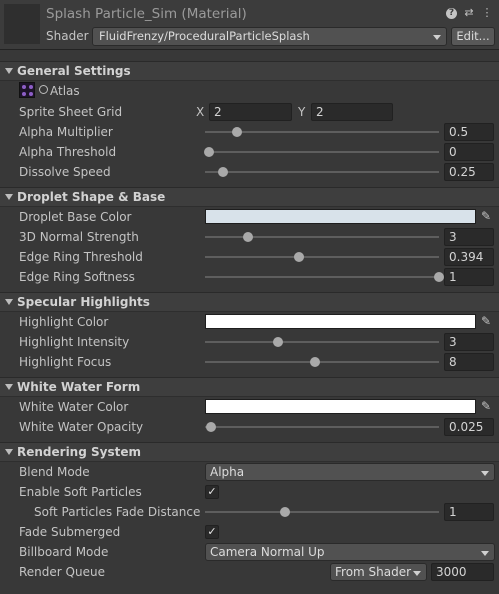 The width and height of the screenshot is (499, 594). Describe the element at coordinates (322, 512) in the screenshot. I see `soft-fade-distance-slider` at that location.